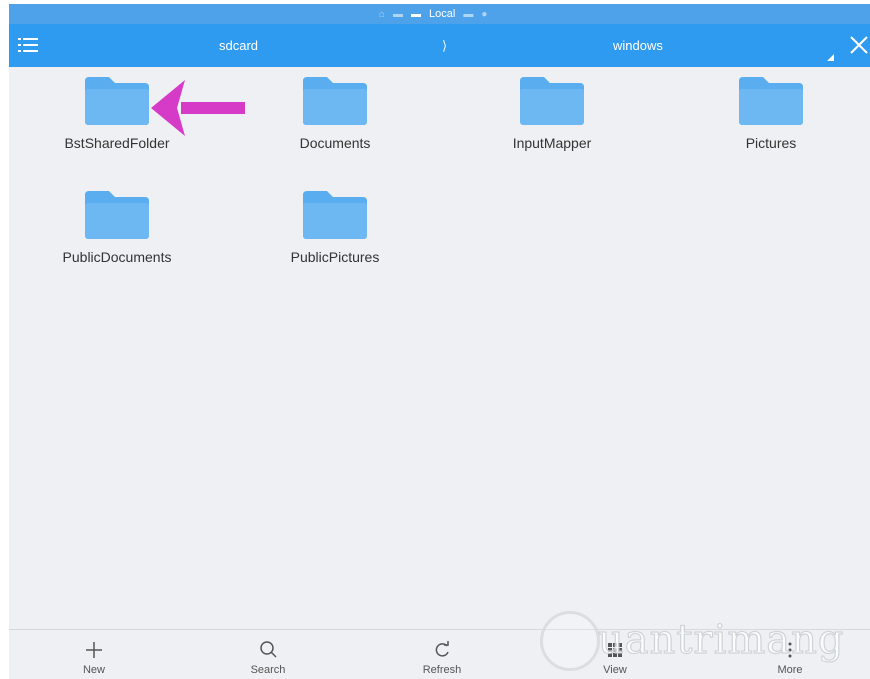 The width and height of the screenshot is (870, 679). Describe the element at coordinates (398, 14) in the screenshot. I see `window-icon: ▬` at that location.